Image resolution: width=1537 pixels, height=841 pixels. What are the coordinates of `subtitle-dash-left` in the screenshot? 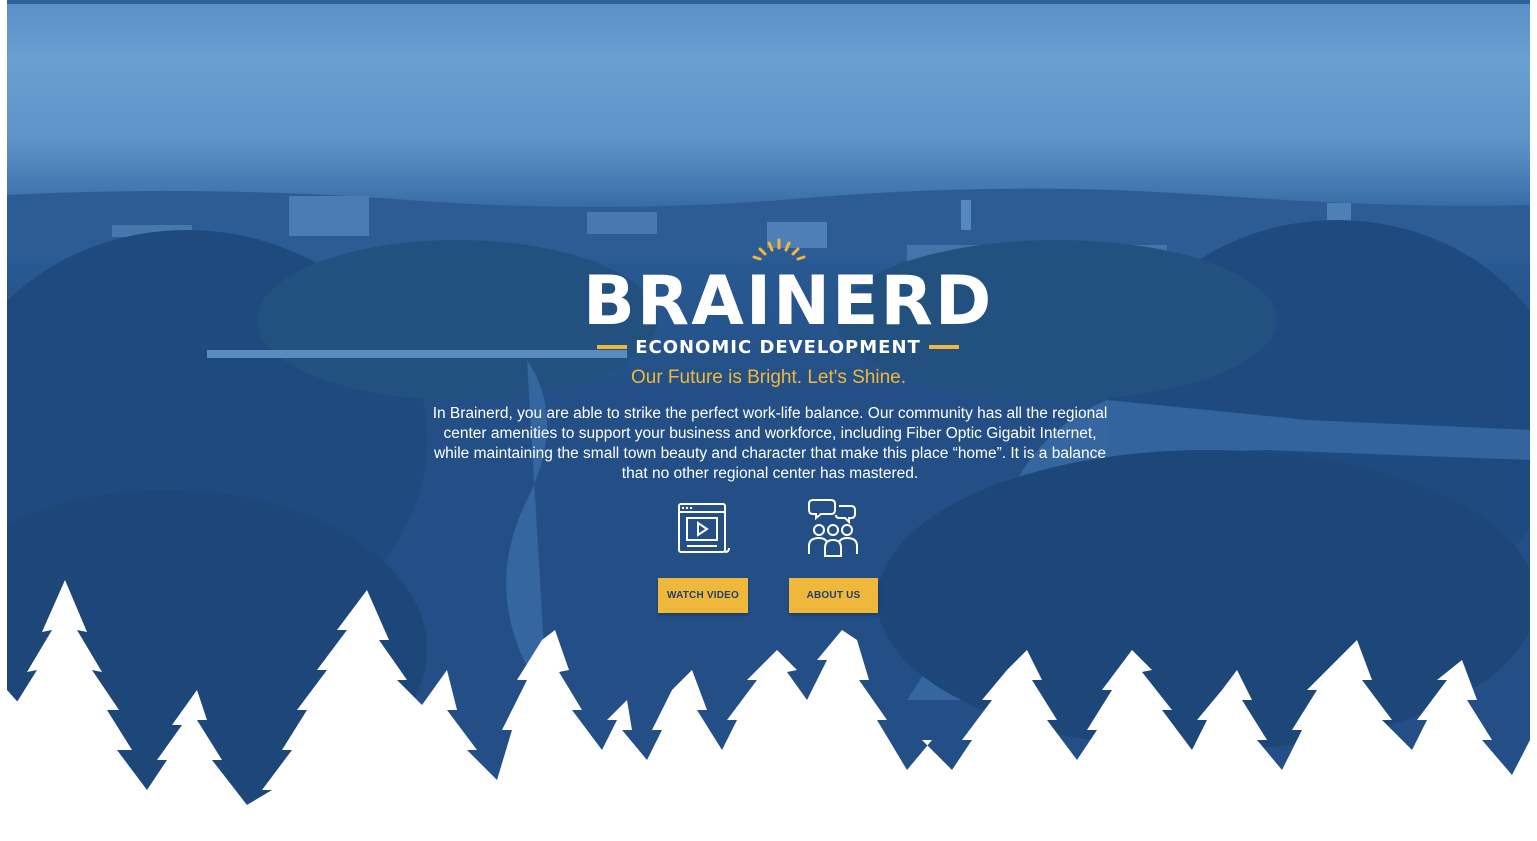 It's located at (612, 347).